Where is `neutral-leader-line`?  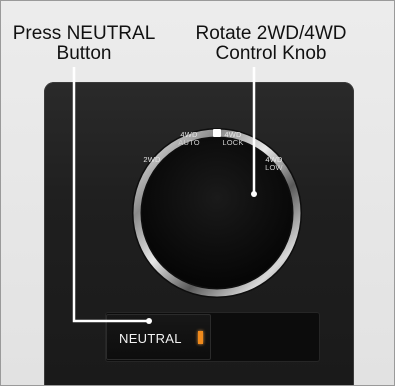
neutral-leader-line is located at coordinates (110, 195).